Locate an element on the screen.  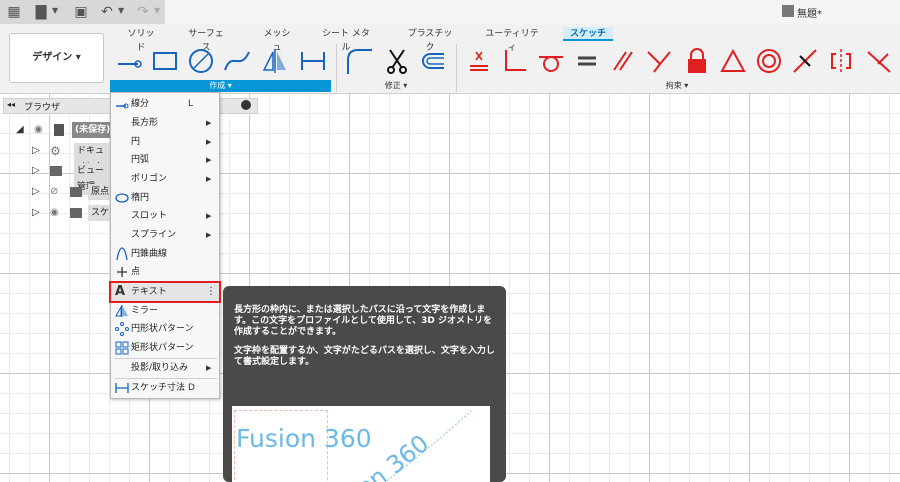
file-icon: ▇ is located at coordinates (41, 12).